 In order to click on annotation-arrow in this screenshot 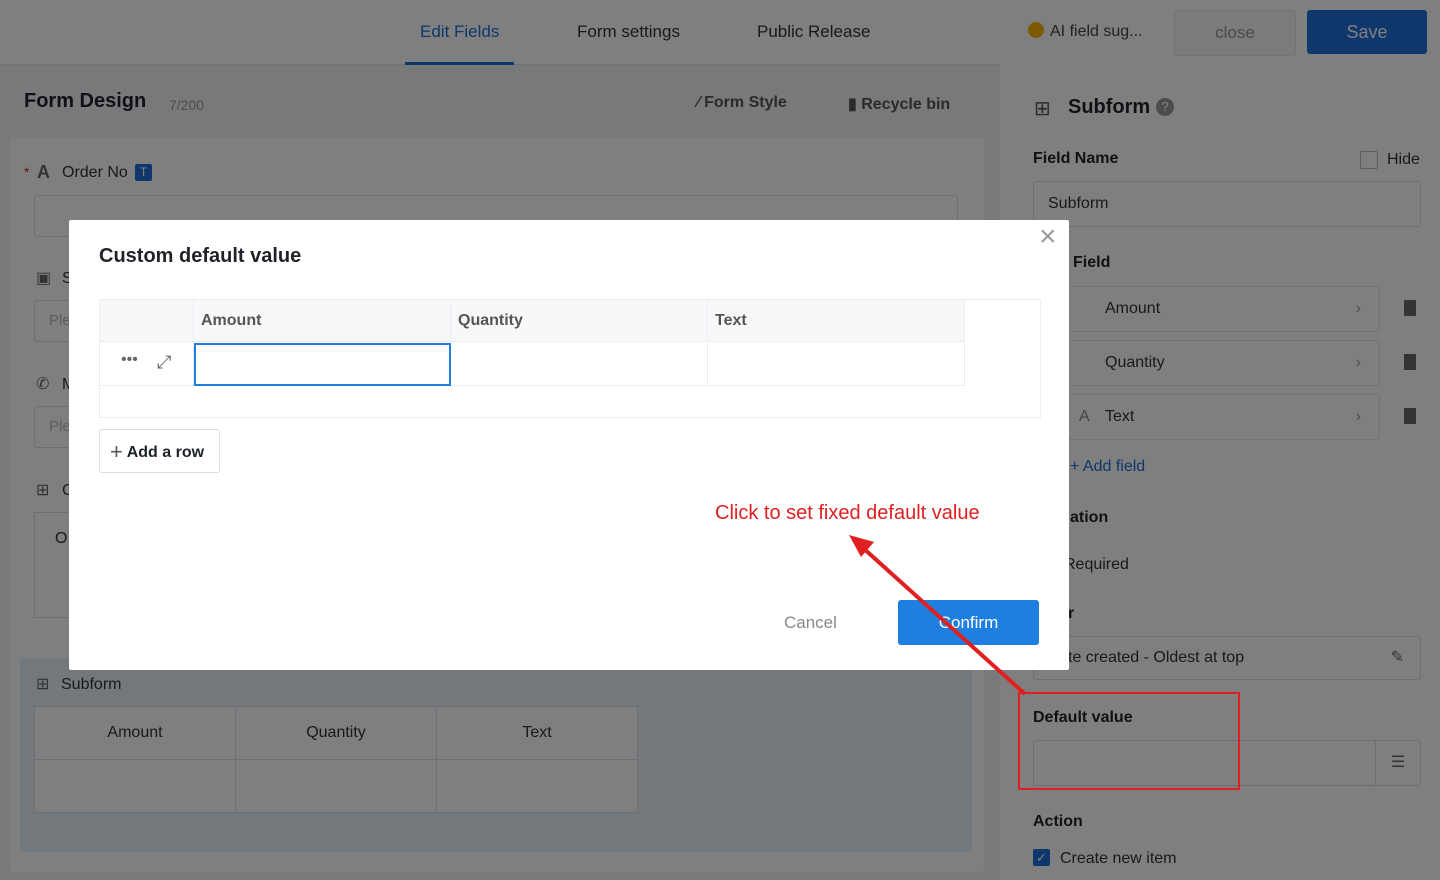, I will do `click(938, 615)`.